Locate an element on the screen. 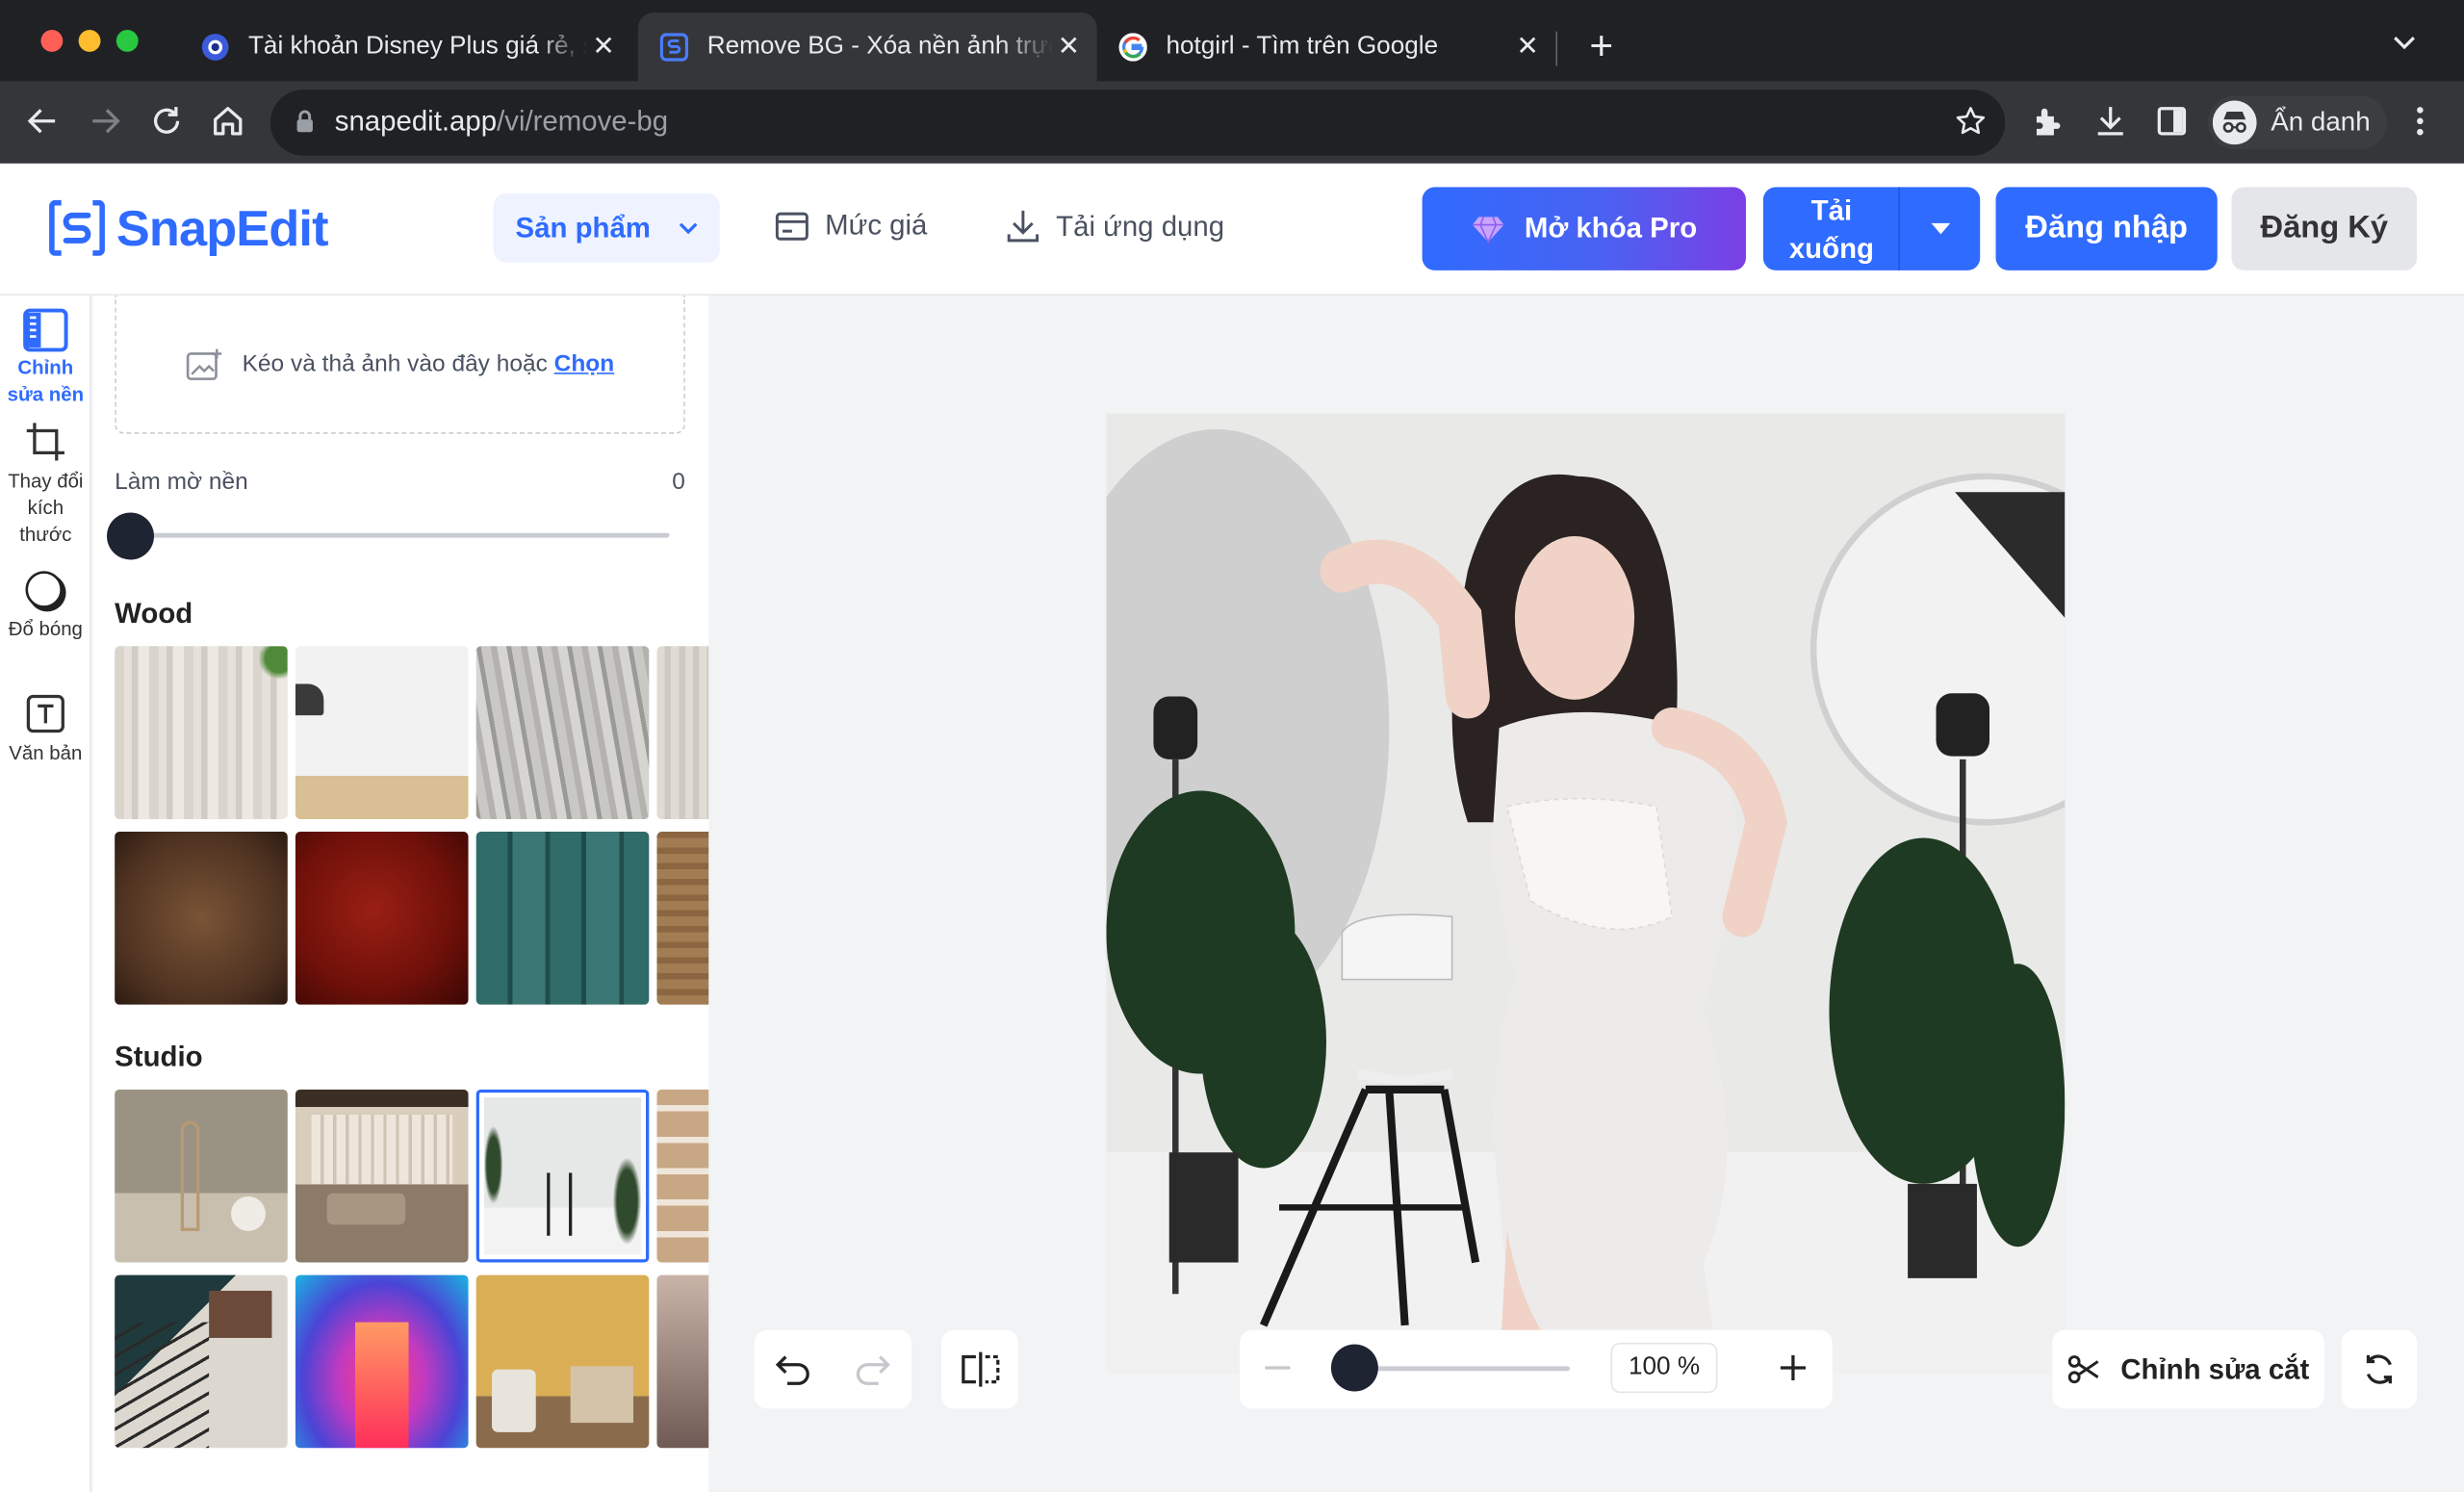 The height and width of the screenshot is (1492, 2464). section-title-studio: Studio is located at coordinates (159, 1056).